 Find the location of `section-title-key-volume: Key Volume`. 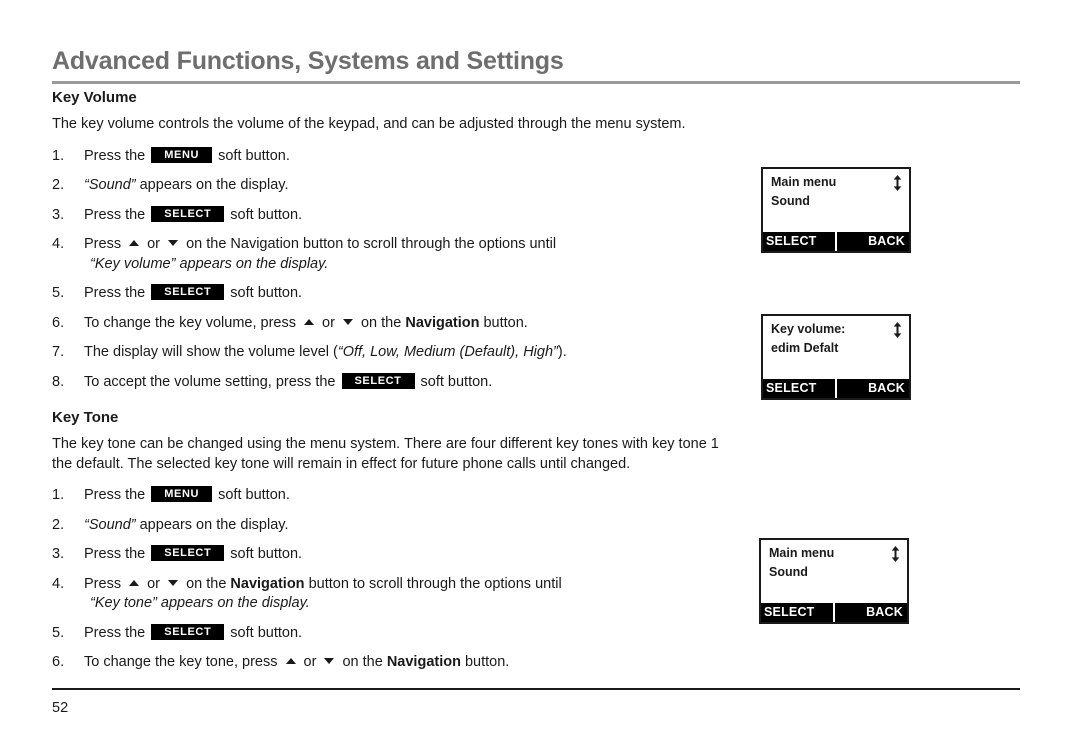

section-title-key-volume: Key Volume is located at coordinates (94, 97).